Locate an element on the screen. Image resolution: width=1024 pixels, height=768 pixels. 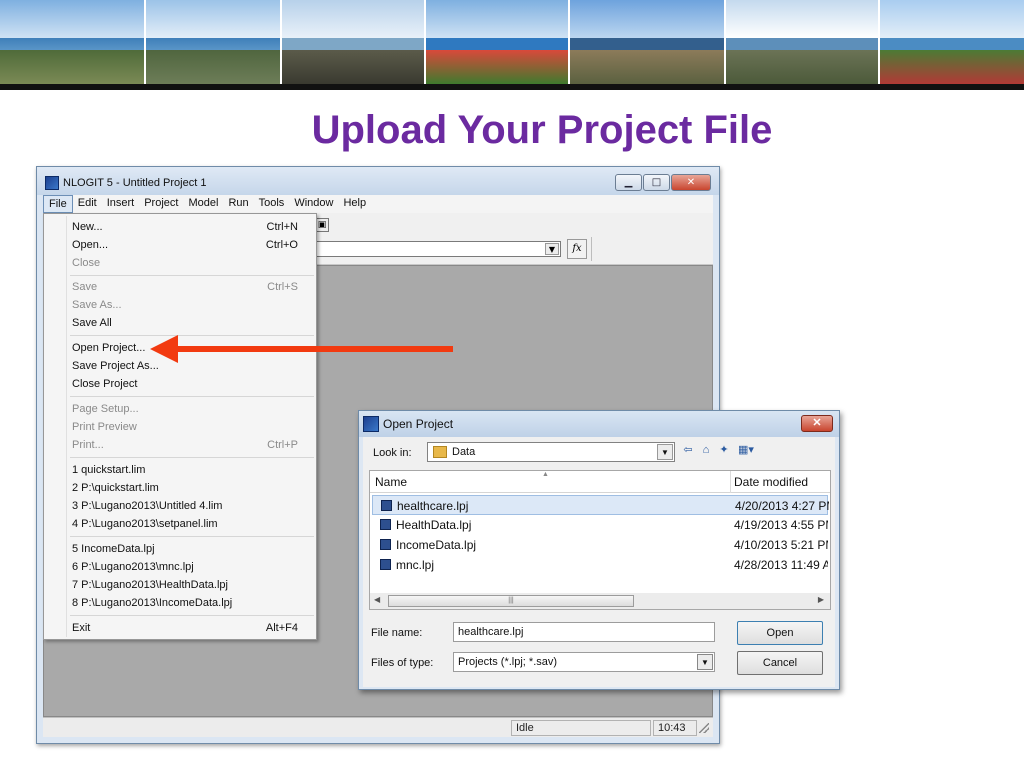
menu-item-label: 4 P:\Lugano2013\setpanel.lim is located at coordinates (145, 524).